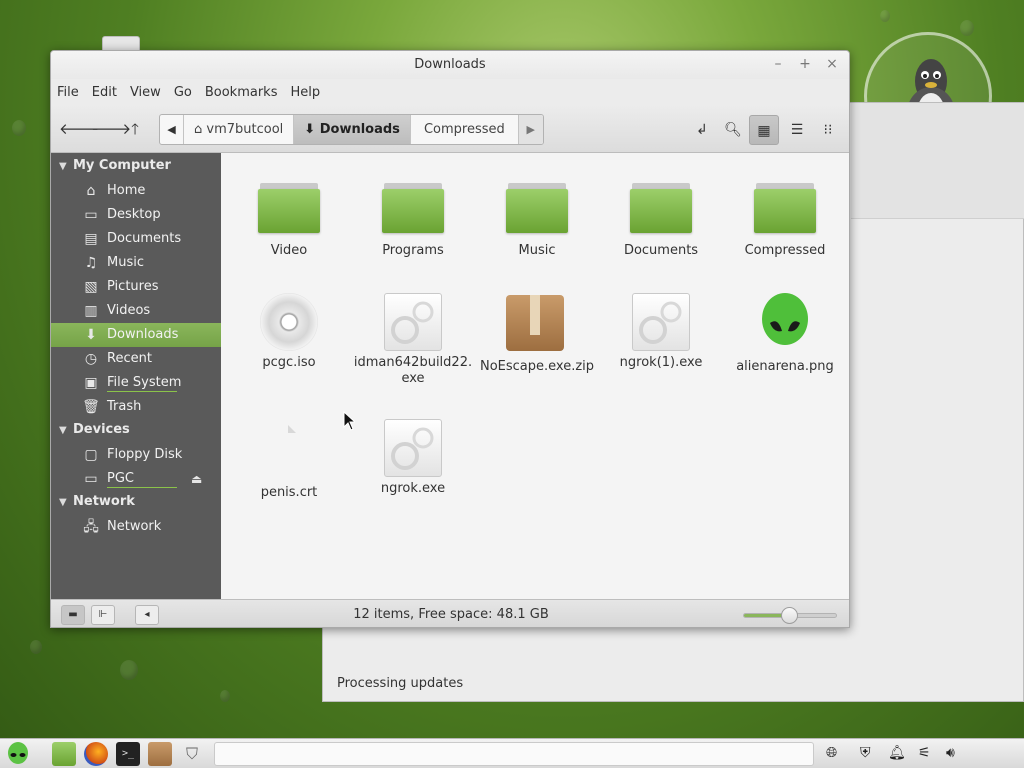  What do you see at coordinates (785, 218) in the screenshot?
I see `file-item: Compressed` at bounding box center [785, 218].